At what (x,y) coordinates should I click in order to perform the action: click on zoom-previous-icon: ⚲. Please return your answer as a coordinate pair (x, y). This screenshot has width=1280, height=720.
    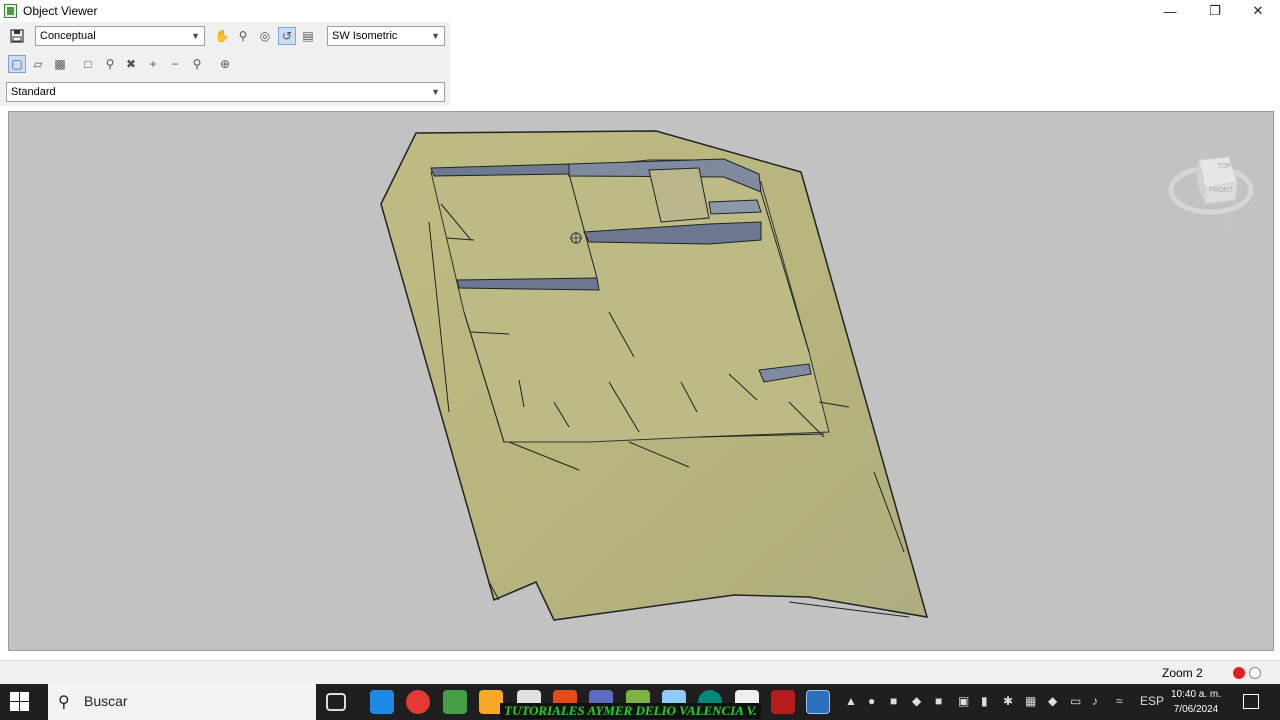
    Looking at the image, I should click on (197, 64).